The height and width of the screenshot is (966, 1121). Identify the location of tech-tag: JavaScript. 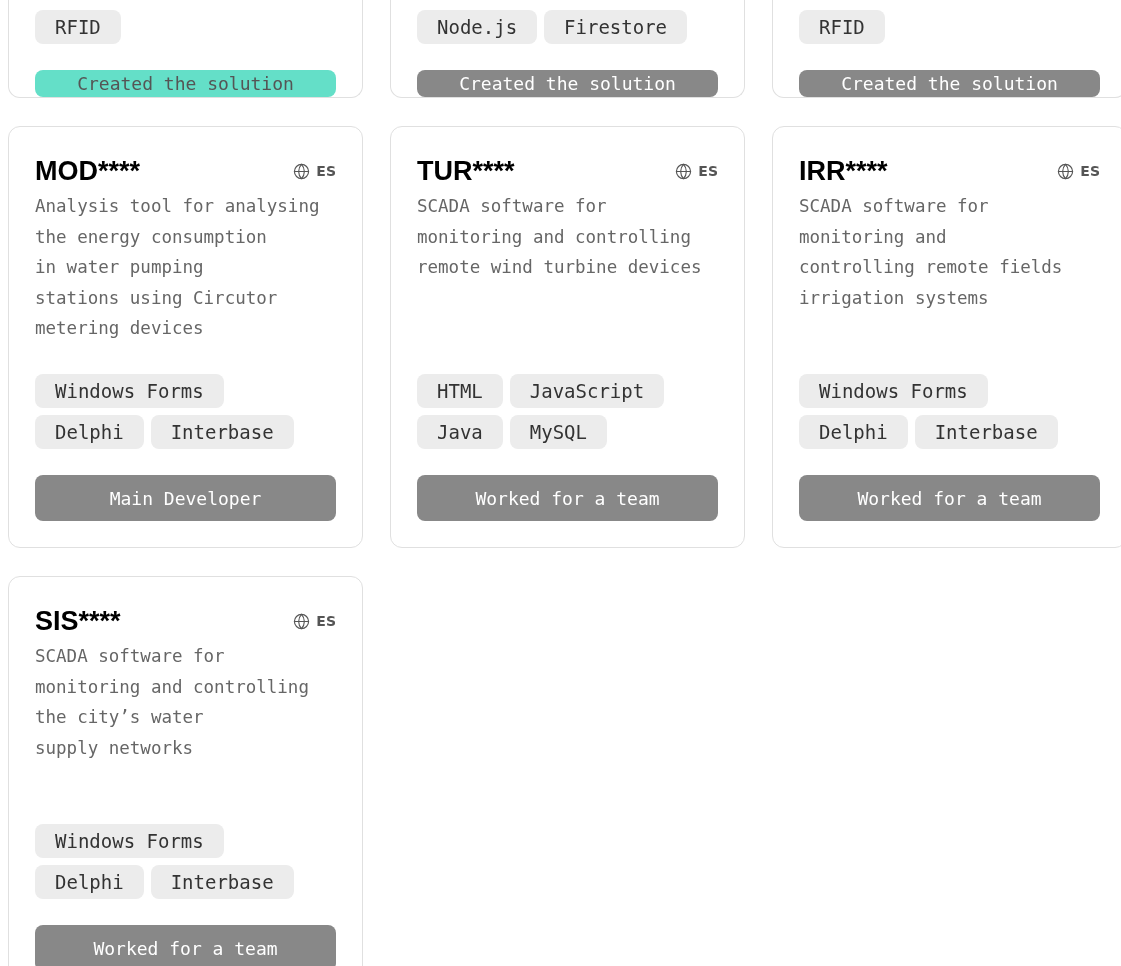
(587, 391).